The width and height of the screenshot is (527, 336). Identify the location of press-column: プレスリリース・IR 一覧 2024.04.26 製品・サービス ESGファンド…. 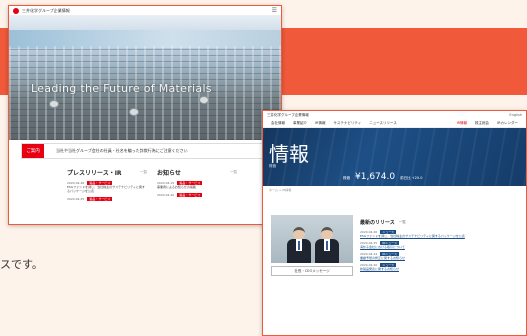
(107, 186).